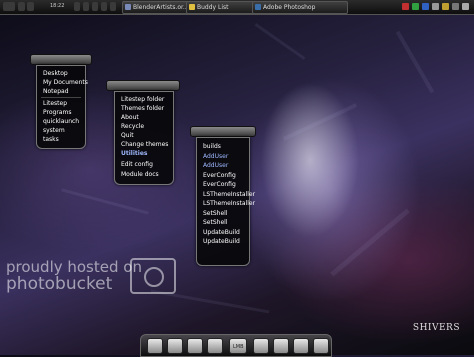 The height and width of the screenshot is (357, 474). I want to click on taskbar-task-photoshop: Adobe Photoshop, so click(300, 7).